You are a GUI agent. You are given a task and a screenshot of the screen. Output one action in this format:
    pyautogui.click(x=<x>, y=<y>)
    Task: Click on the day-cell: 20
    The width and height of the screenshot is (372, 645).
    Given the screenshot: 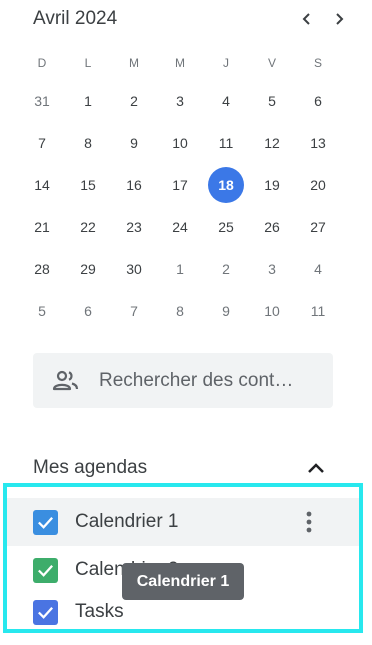 What is the action you would take?
    pyautogui.click(x=318, y=185)
    